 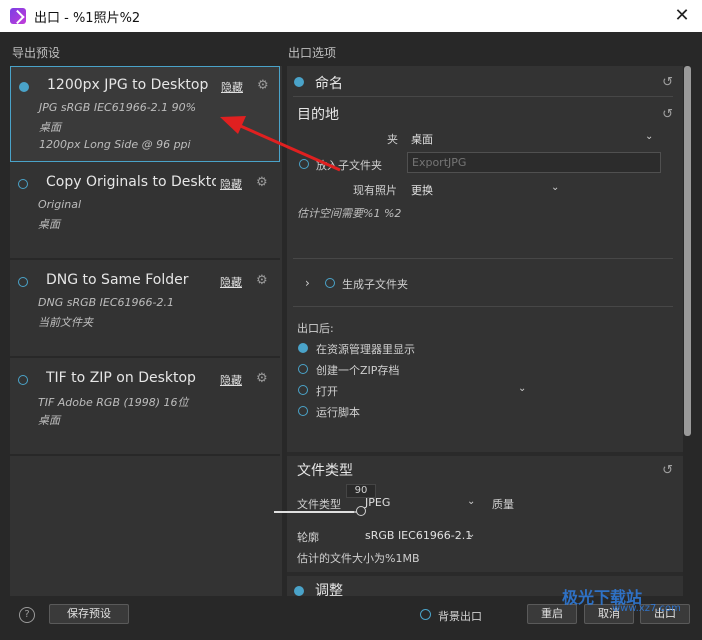 I want to click on annotation-arrow, so click(x=280, y=144).